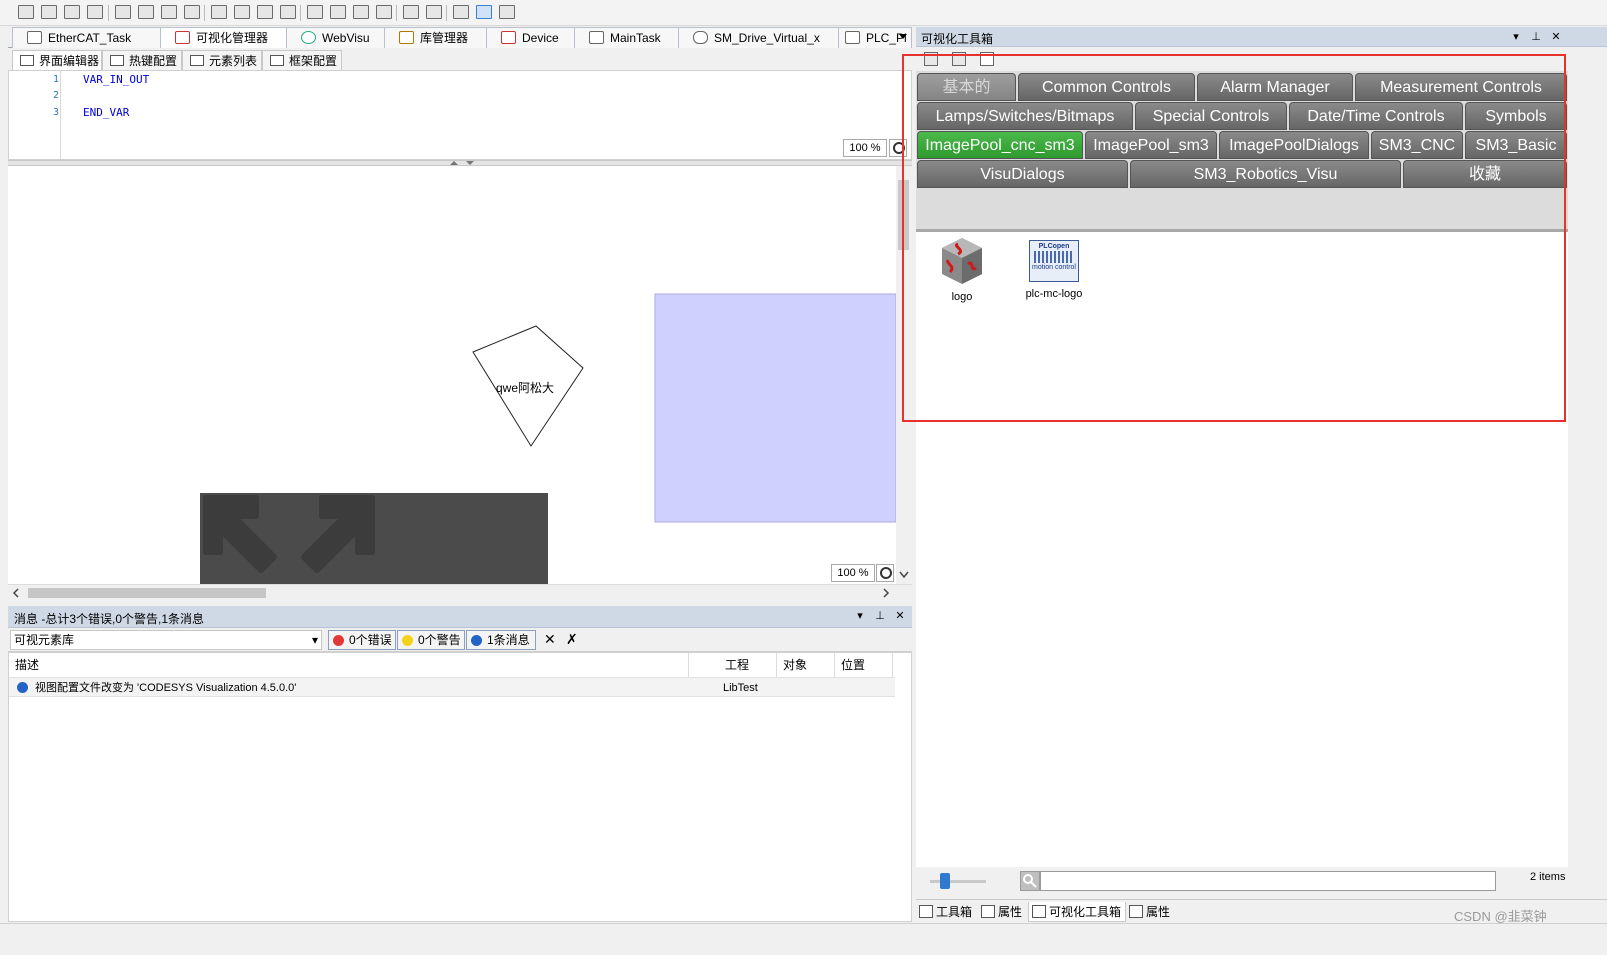 The width and height of the screenshot is (1607, 955). What do you see at coordinates (806, 665) in the screenshot?
I see `column-header-object: 对象` at bounding box center [806, 665].